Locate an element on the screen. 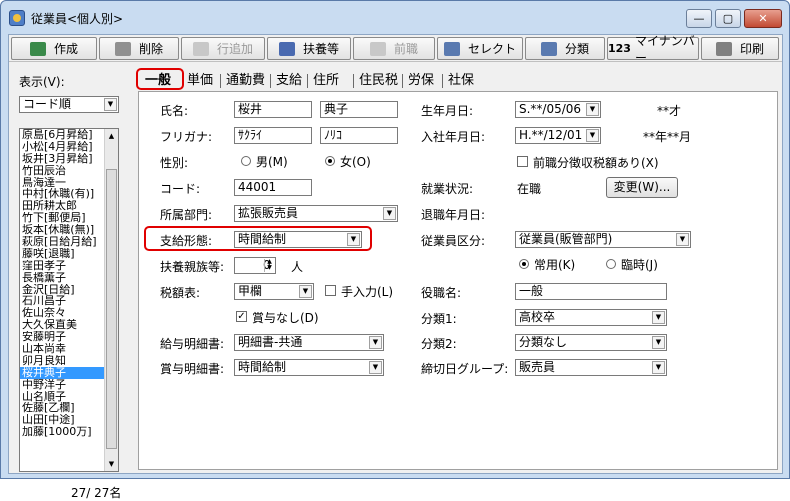 Image resolution: width=790 pixels, height=501 pixels. tab-address: 住所 is located at coordinates (326, 81).